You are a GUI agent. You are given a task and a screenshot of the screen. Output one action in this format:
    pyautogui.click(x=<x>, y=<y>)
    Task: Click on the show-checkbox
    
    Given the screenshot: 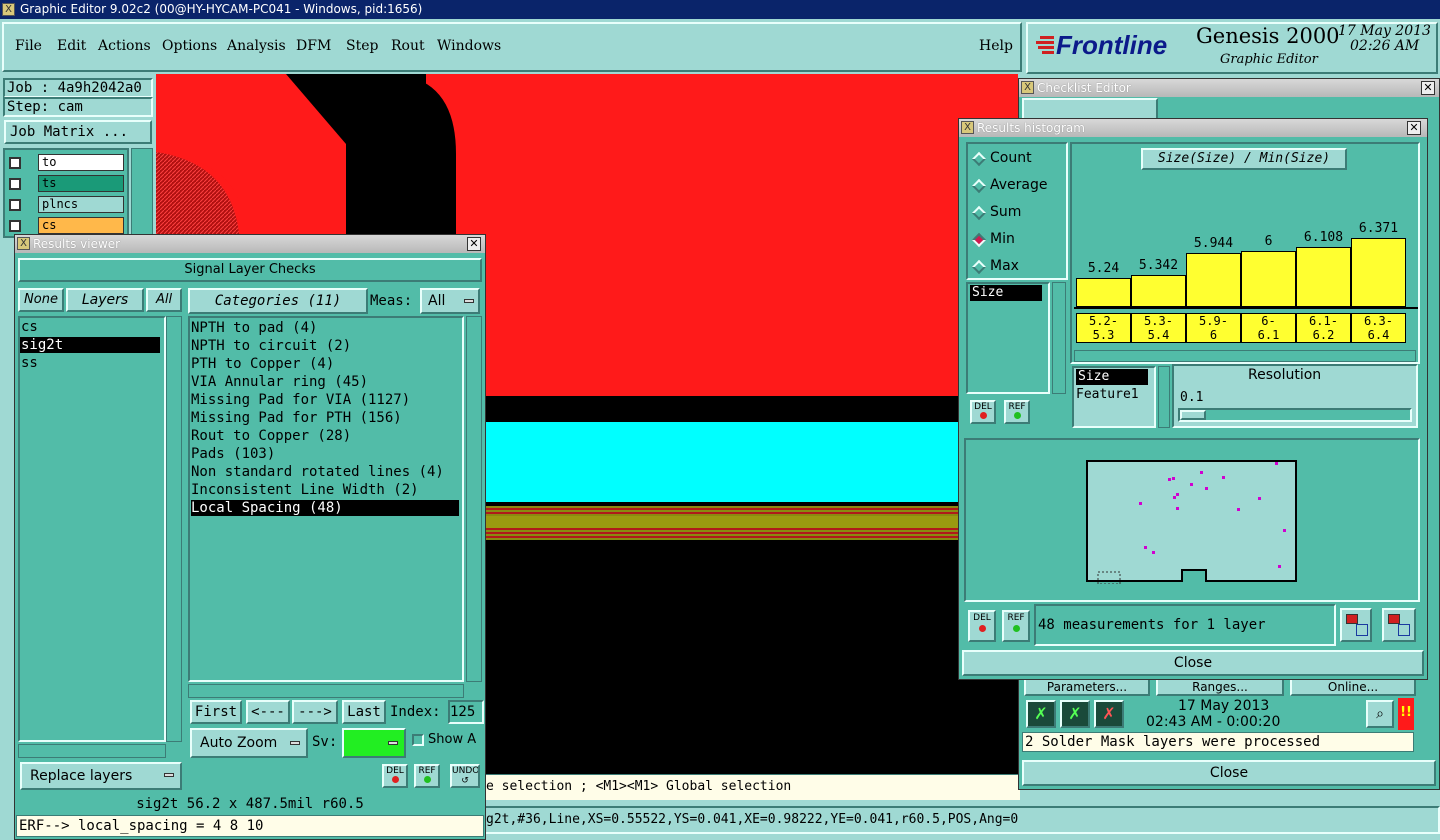 What is the action you would take?
    pyautogui.click(x=418, y=740)
    